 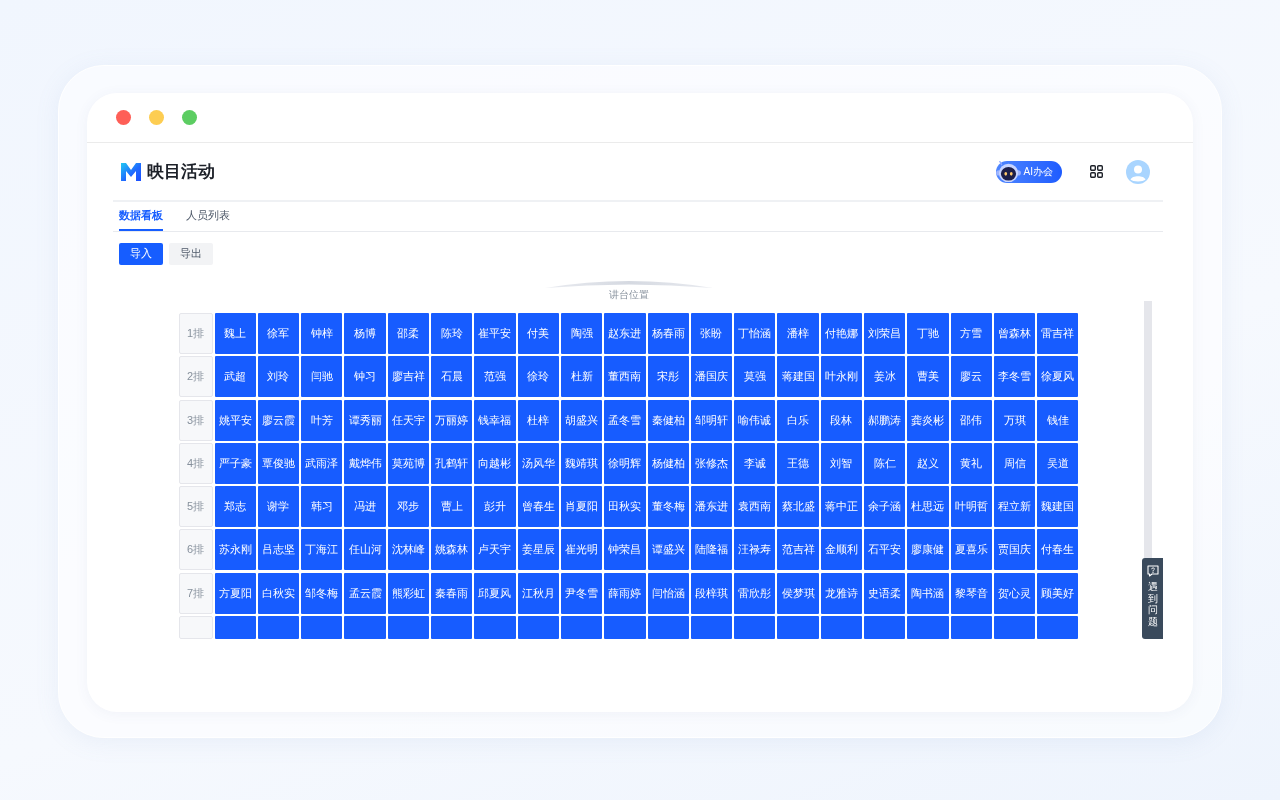 I want to click on seat-cell: 付美, so click(x=538, y=333).